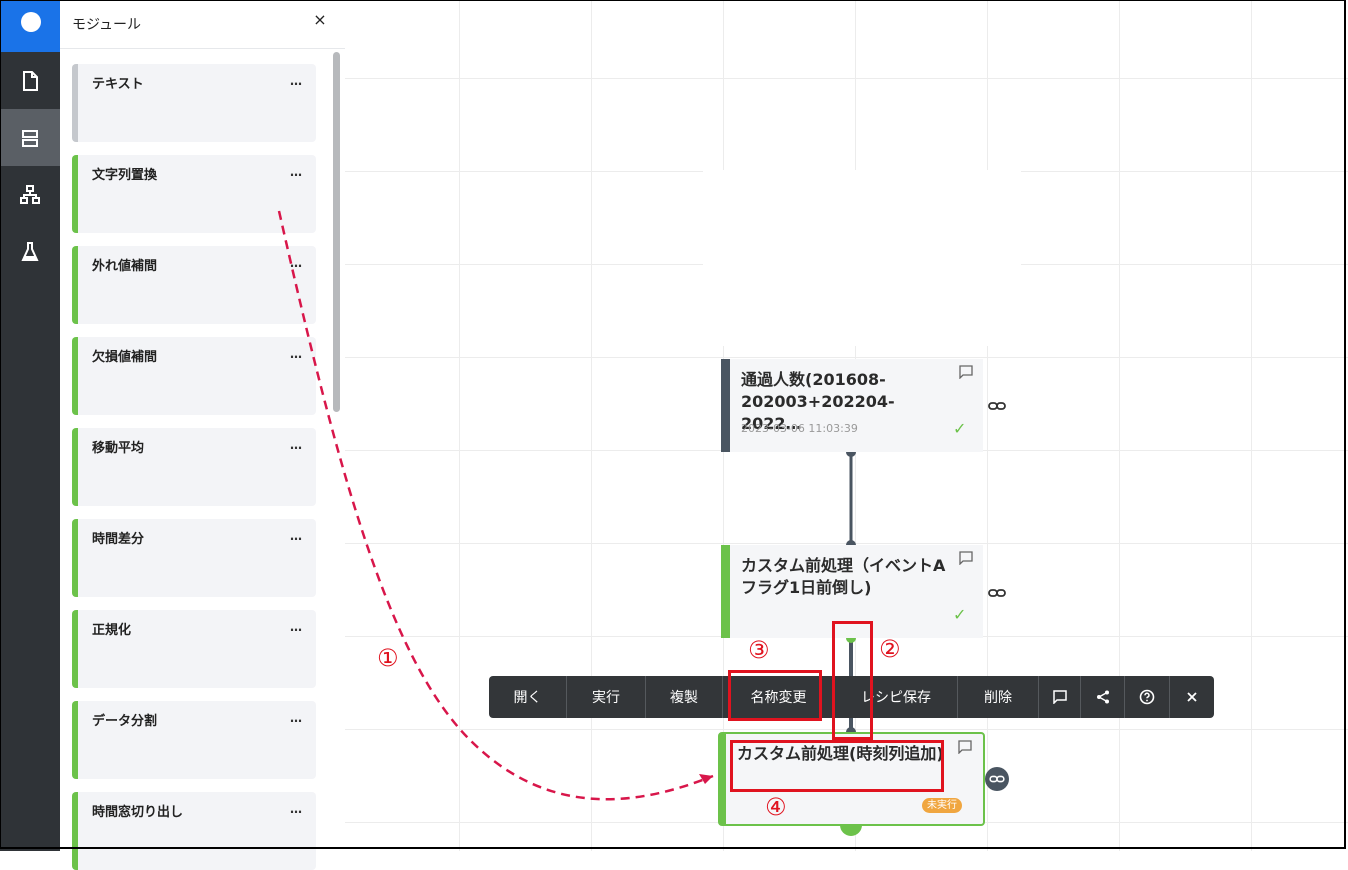 This screenshot has height=870, width=1348. What do you see at coordinates (388, 658) in the screenshot?
I see `annotation-number: ①` at bounding box center [388, 658].